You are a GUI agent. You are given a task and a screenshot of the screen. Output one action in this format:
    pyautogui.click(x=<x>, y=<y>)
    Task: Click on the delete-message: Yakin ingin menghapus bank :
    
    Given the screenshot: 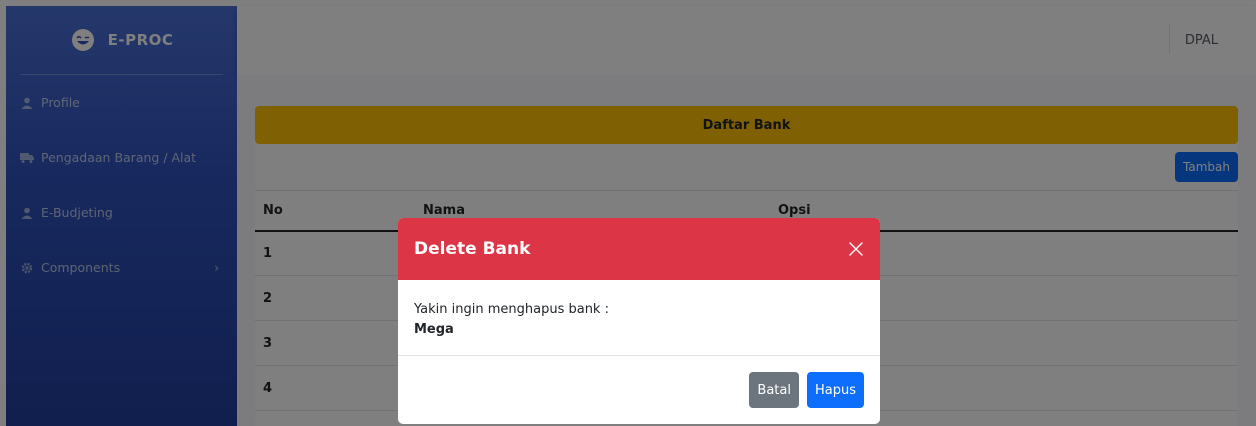 What is the action you would take?
    pyautogui.click(x=511, y=309)
    